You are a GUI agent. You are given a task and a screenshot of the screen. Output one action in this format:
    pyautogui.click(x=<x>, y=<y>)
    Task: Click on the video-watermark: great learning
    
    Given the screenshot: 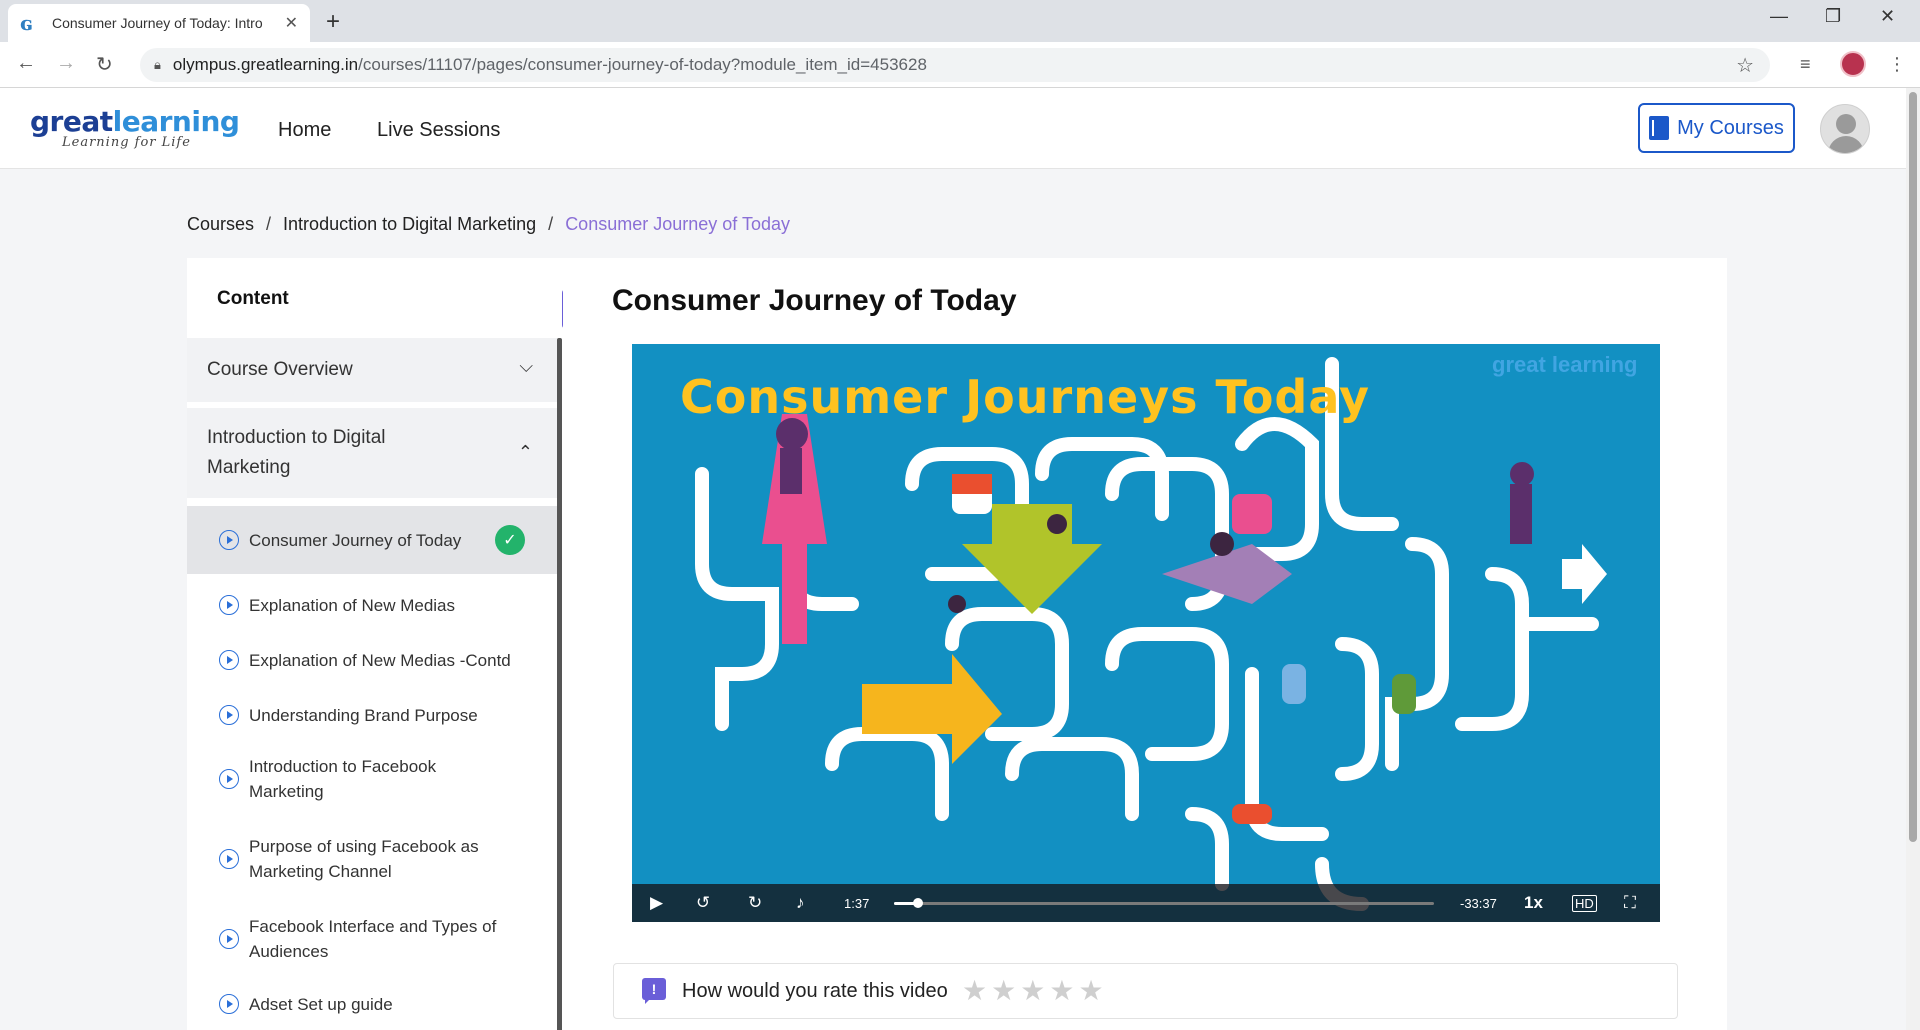 What is the action you would take?
    pyautogui.click(x=1565, y=364)
    